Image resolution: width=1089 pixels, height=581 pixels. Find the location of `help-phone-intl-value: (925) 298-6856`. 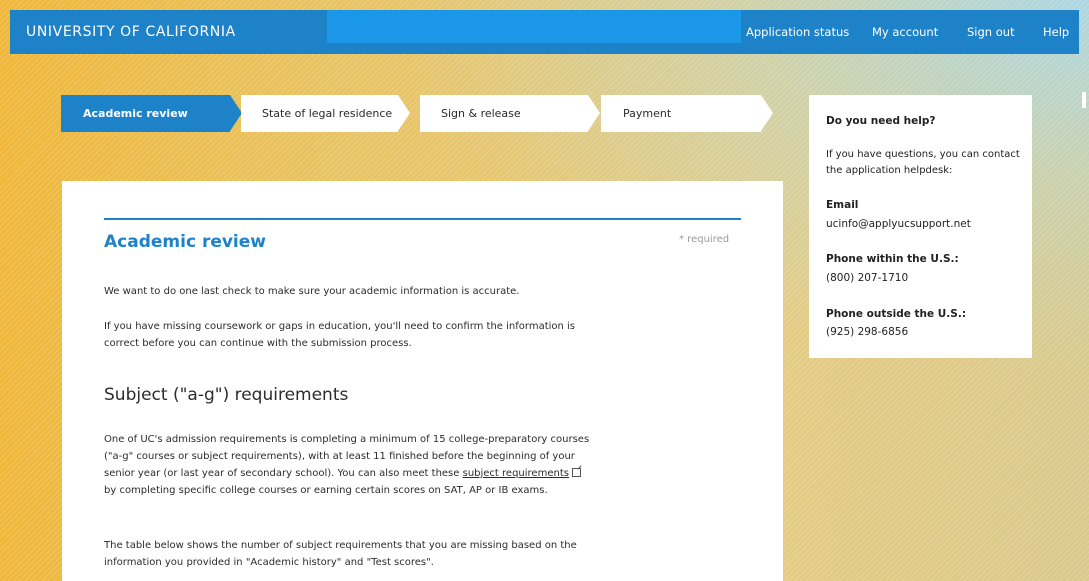

help-phone-intl-value: (925) 298-6856 is located at coordinates (867, 332).